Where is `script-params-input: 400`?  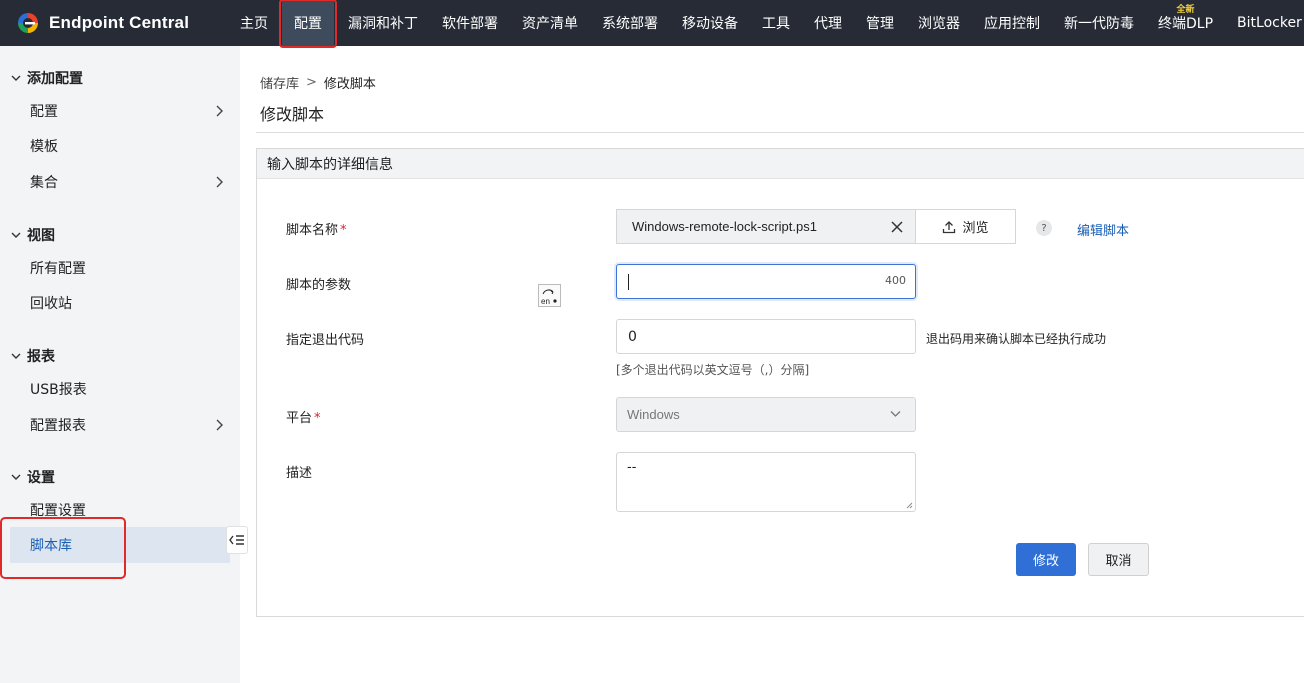 script-params-input: 400 is located at coordinates (766, 281).